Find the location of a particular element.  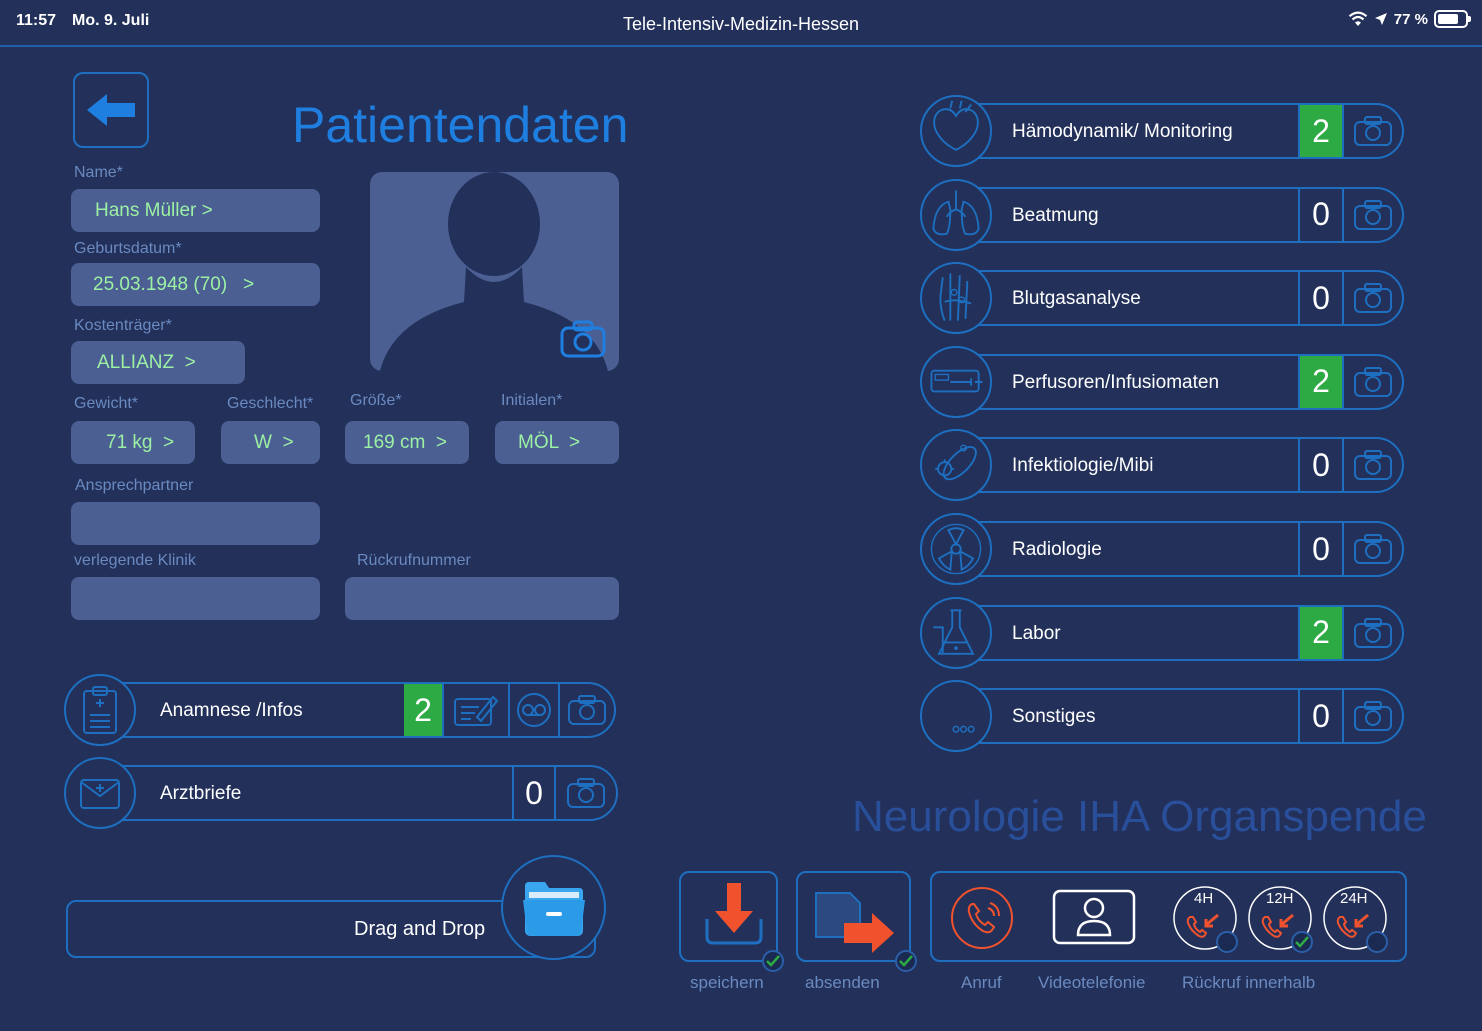

app-title: Tele-Intensiv-Medizin-Hessen is located at coordinates (741, 24).